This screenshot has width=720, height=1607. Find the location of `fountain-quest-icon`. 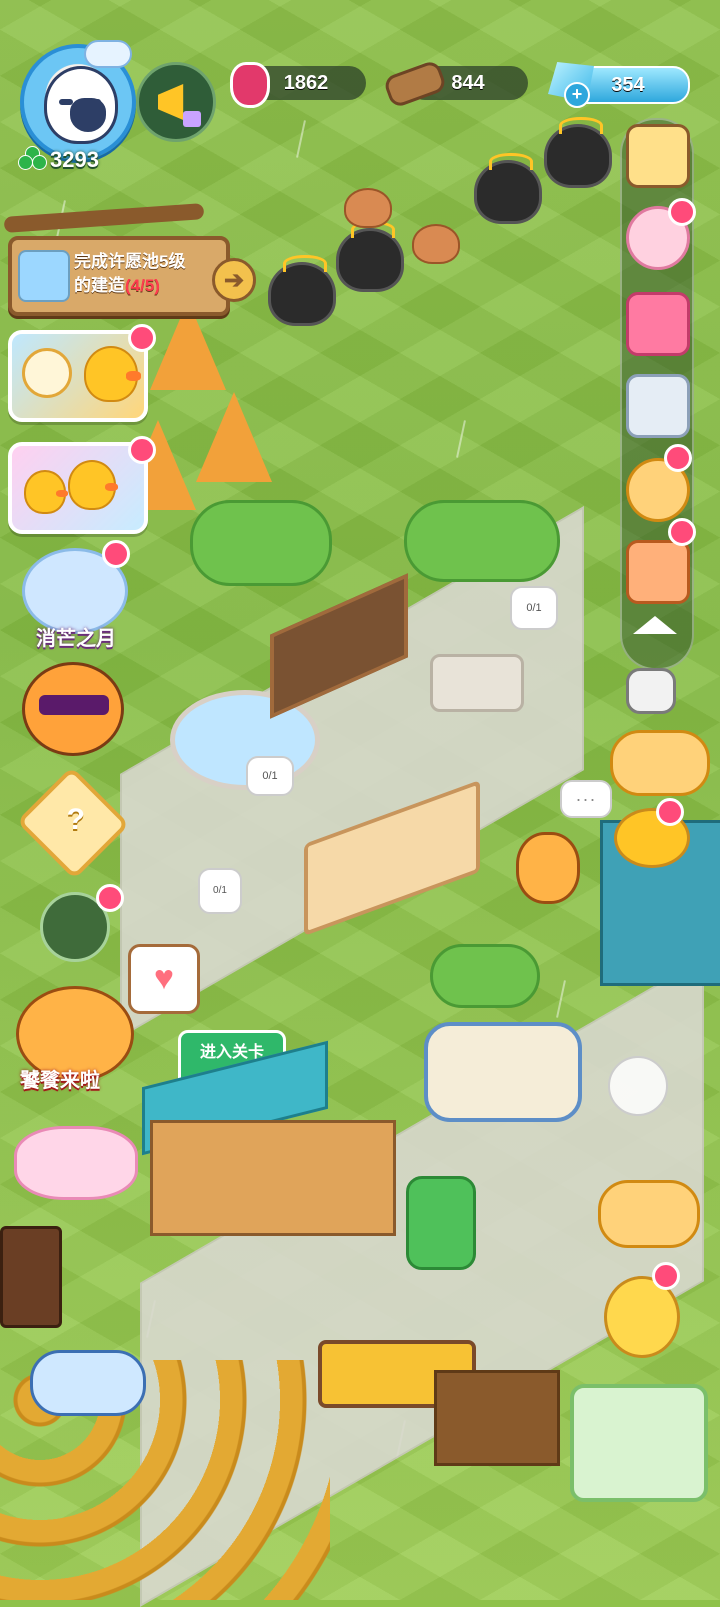

fountain-quest-icon is located at coordinates (44, 276).